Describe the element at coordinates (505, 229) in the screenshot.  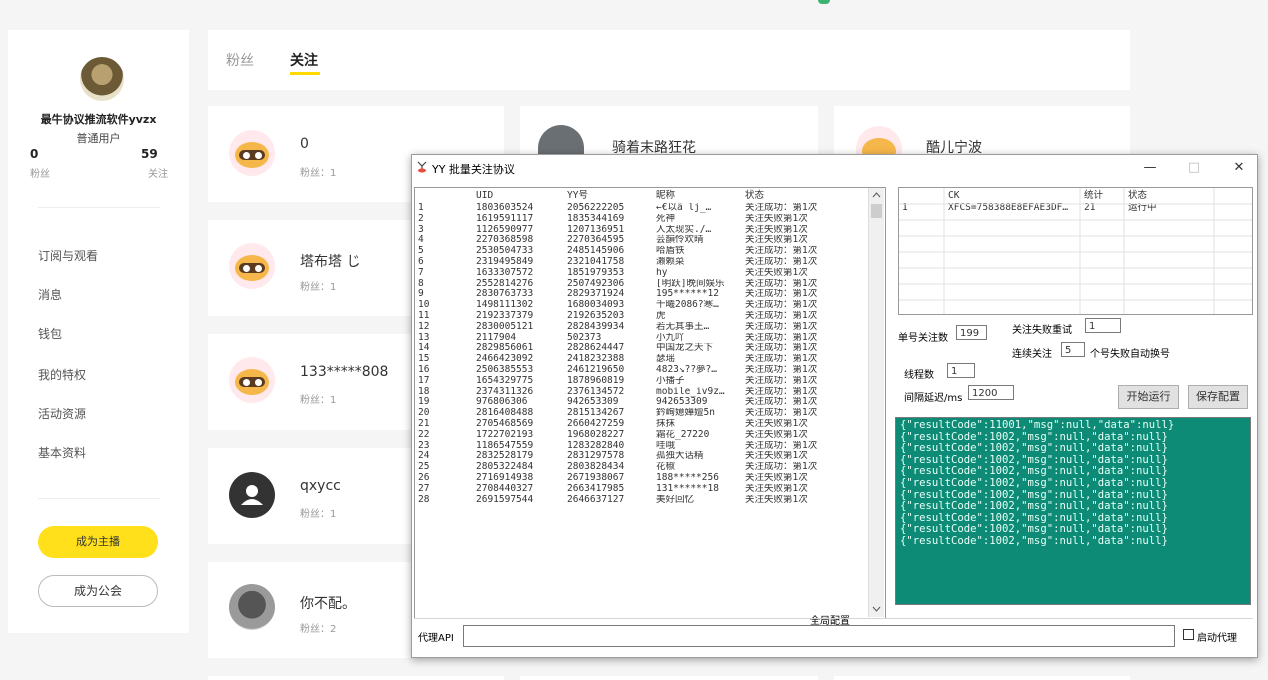
I see `cell: 1126590977` at that location.